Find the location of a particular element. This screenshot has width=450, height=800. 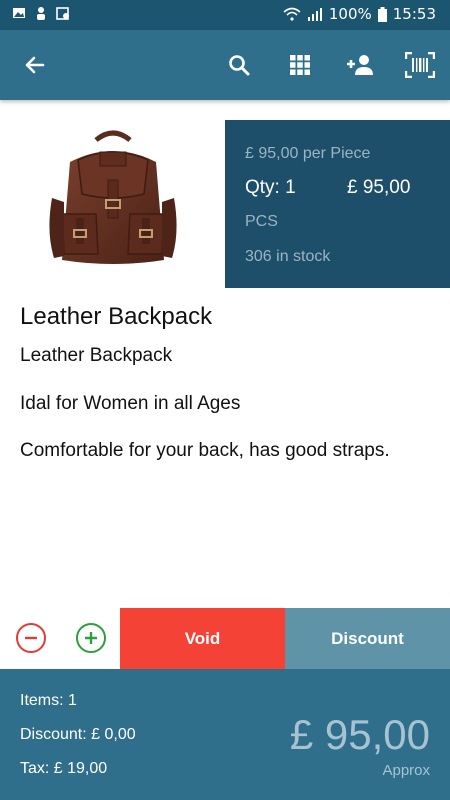

quantity: Qty: 1 is located at coordinates (270, 188).